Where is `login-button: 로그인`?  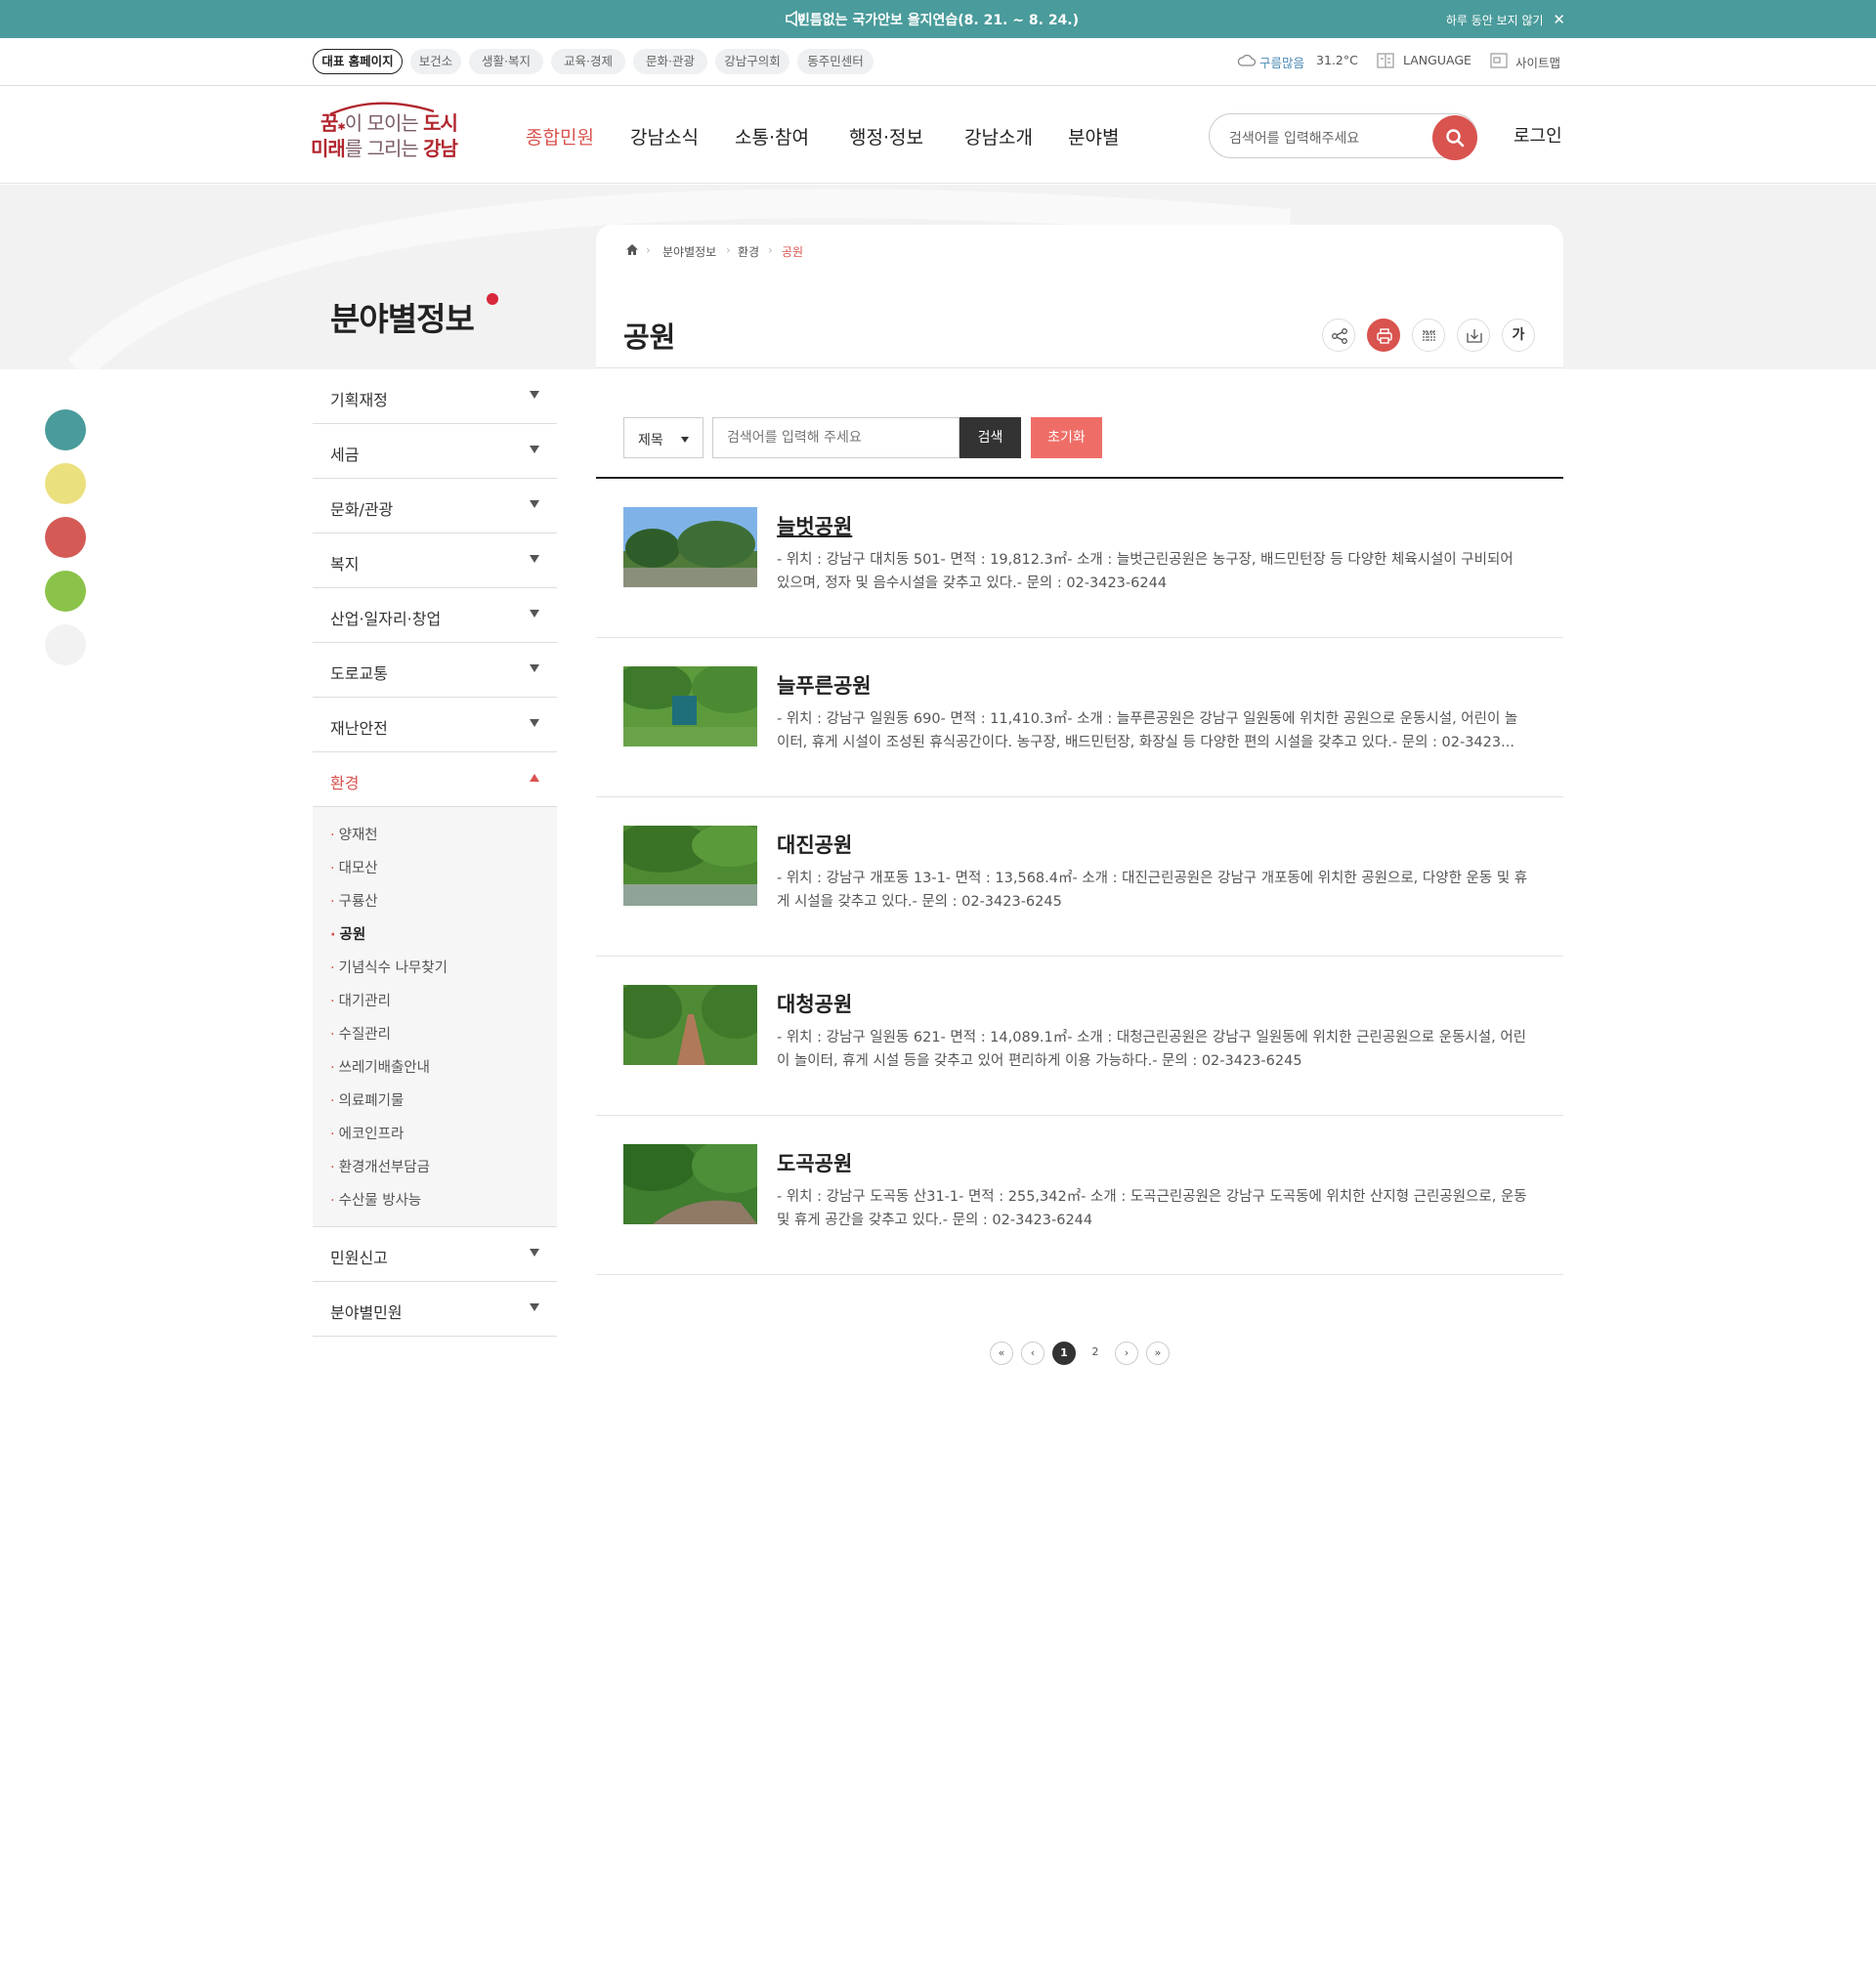 login-button: 로그인 is located at coordinates (1538, 135).